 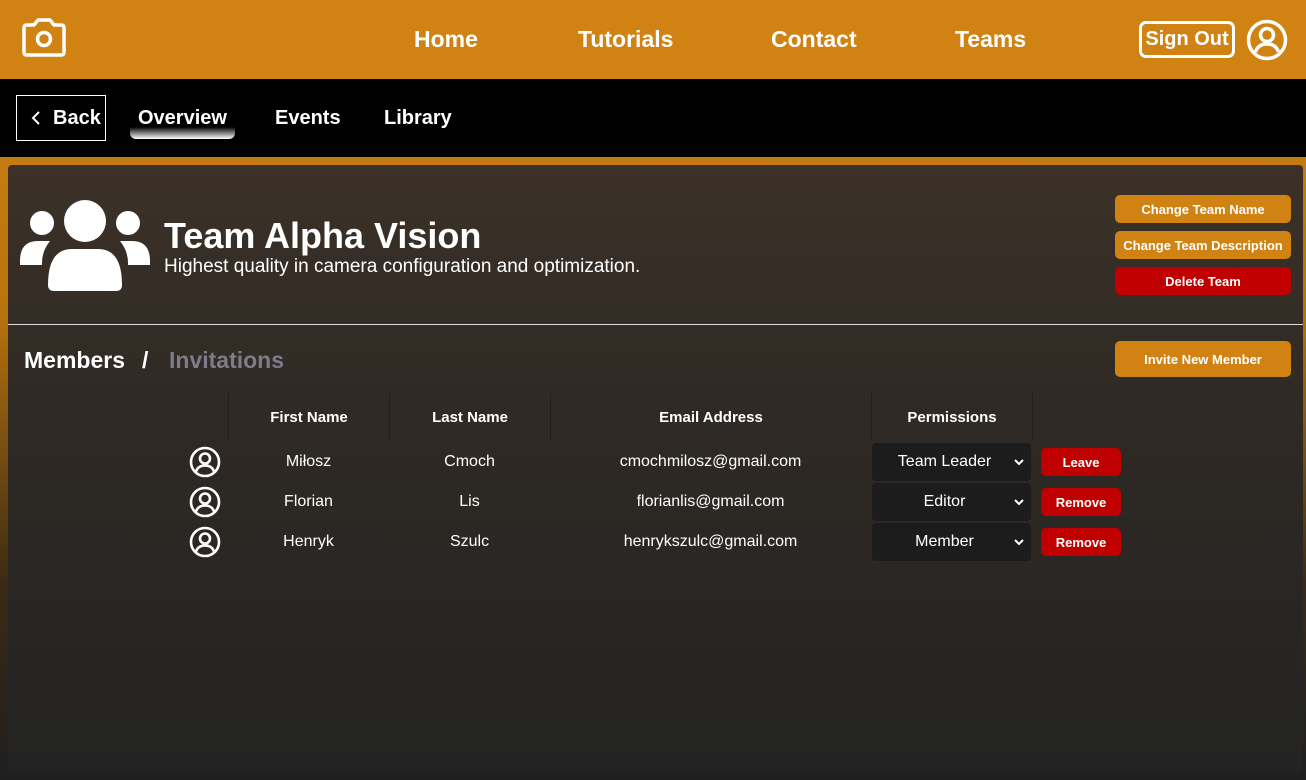 What do you see at coordinates (951, 417) in the screenshot?
I see `permissions-header: Permissions` at bounding box center [951, 417].